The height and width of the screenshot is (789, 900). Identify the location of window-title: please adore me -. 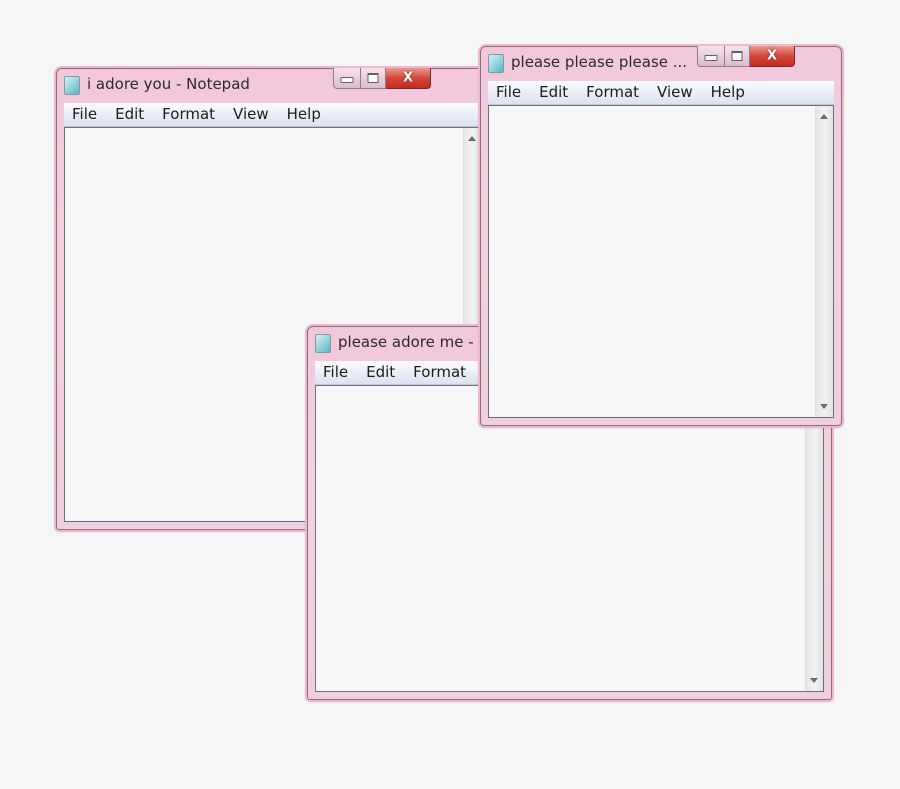
(406, 342).